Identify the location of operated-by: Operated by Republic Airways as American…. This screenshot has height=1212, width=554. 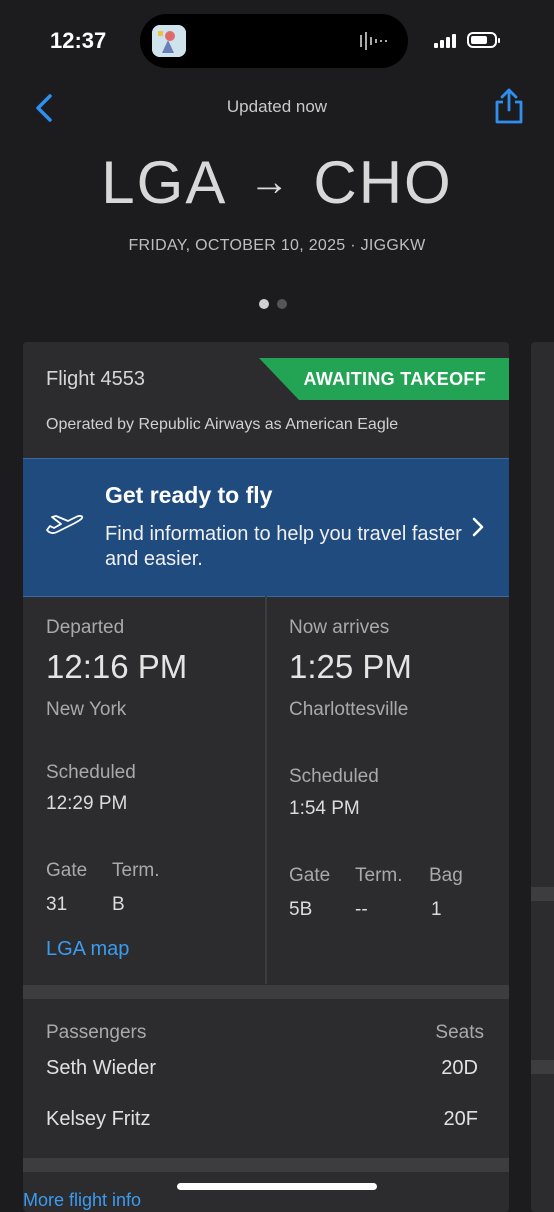
(222, 424).